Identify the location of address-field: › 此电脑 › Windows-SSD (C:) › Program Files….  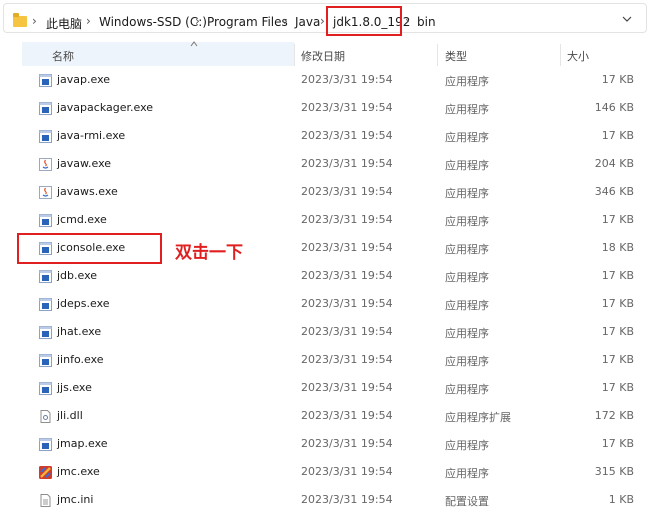
(325, 18).